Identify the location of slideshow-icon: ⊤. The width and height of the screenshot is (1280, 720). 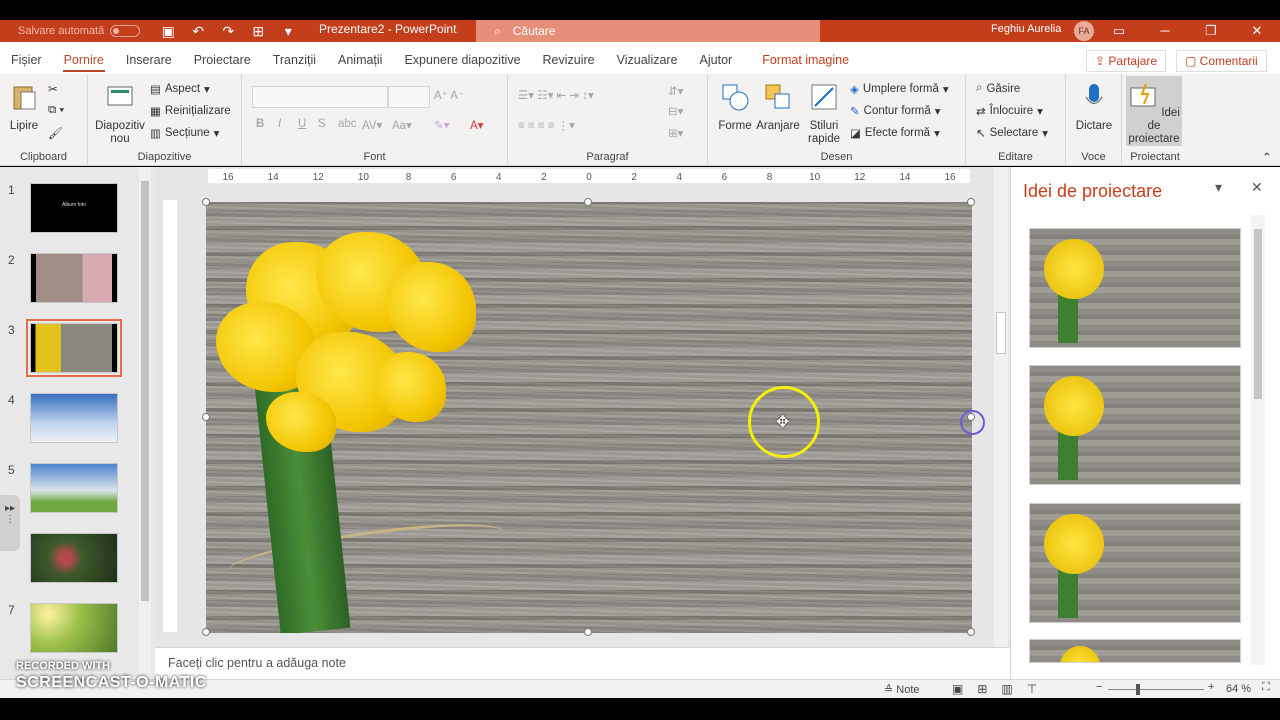
(1032, 689).